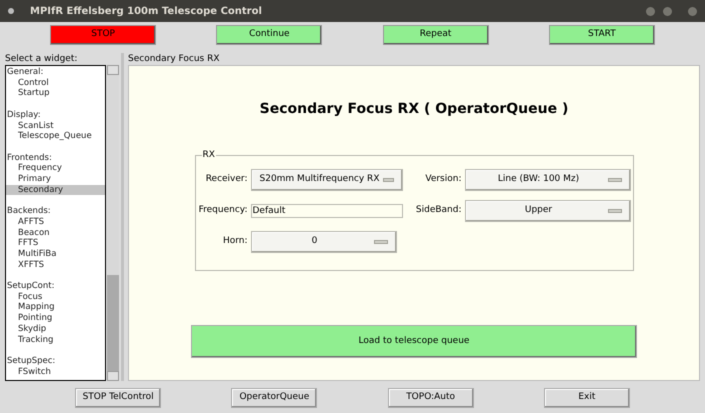 This screenshot has height=413, width=705. What do you see at coordinates (55, 136) in the screenshot?
I see `list-item: Telescope_Queue` at bounding box center [55, 136].